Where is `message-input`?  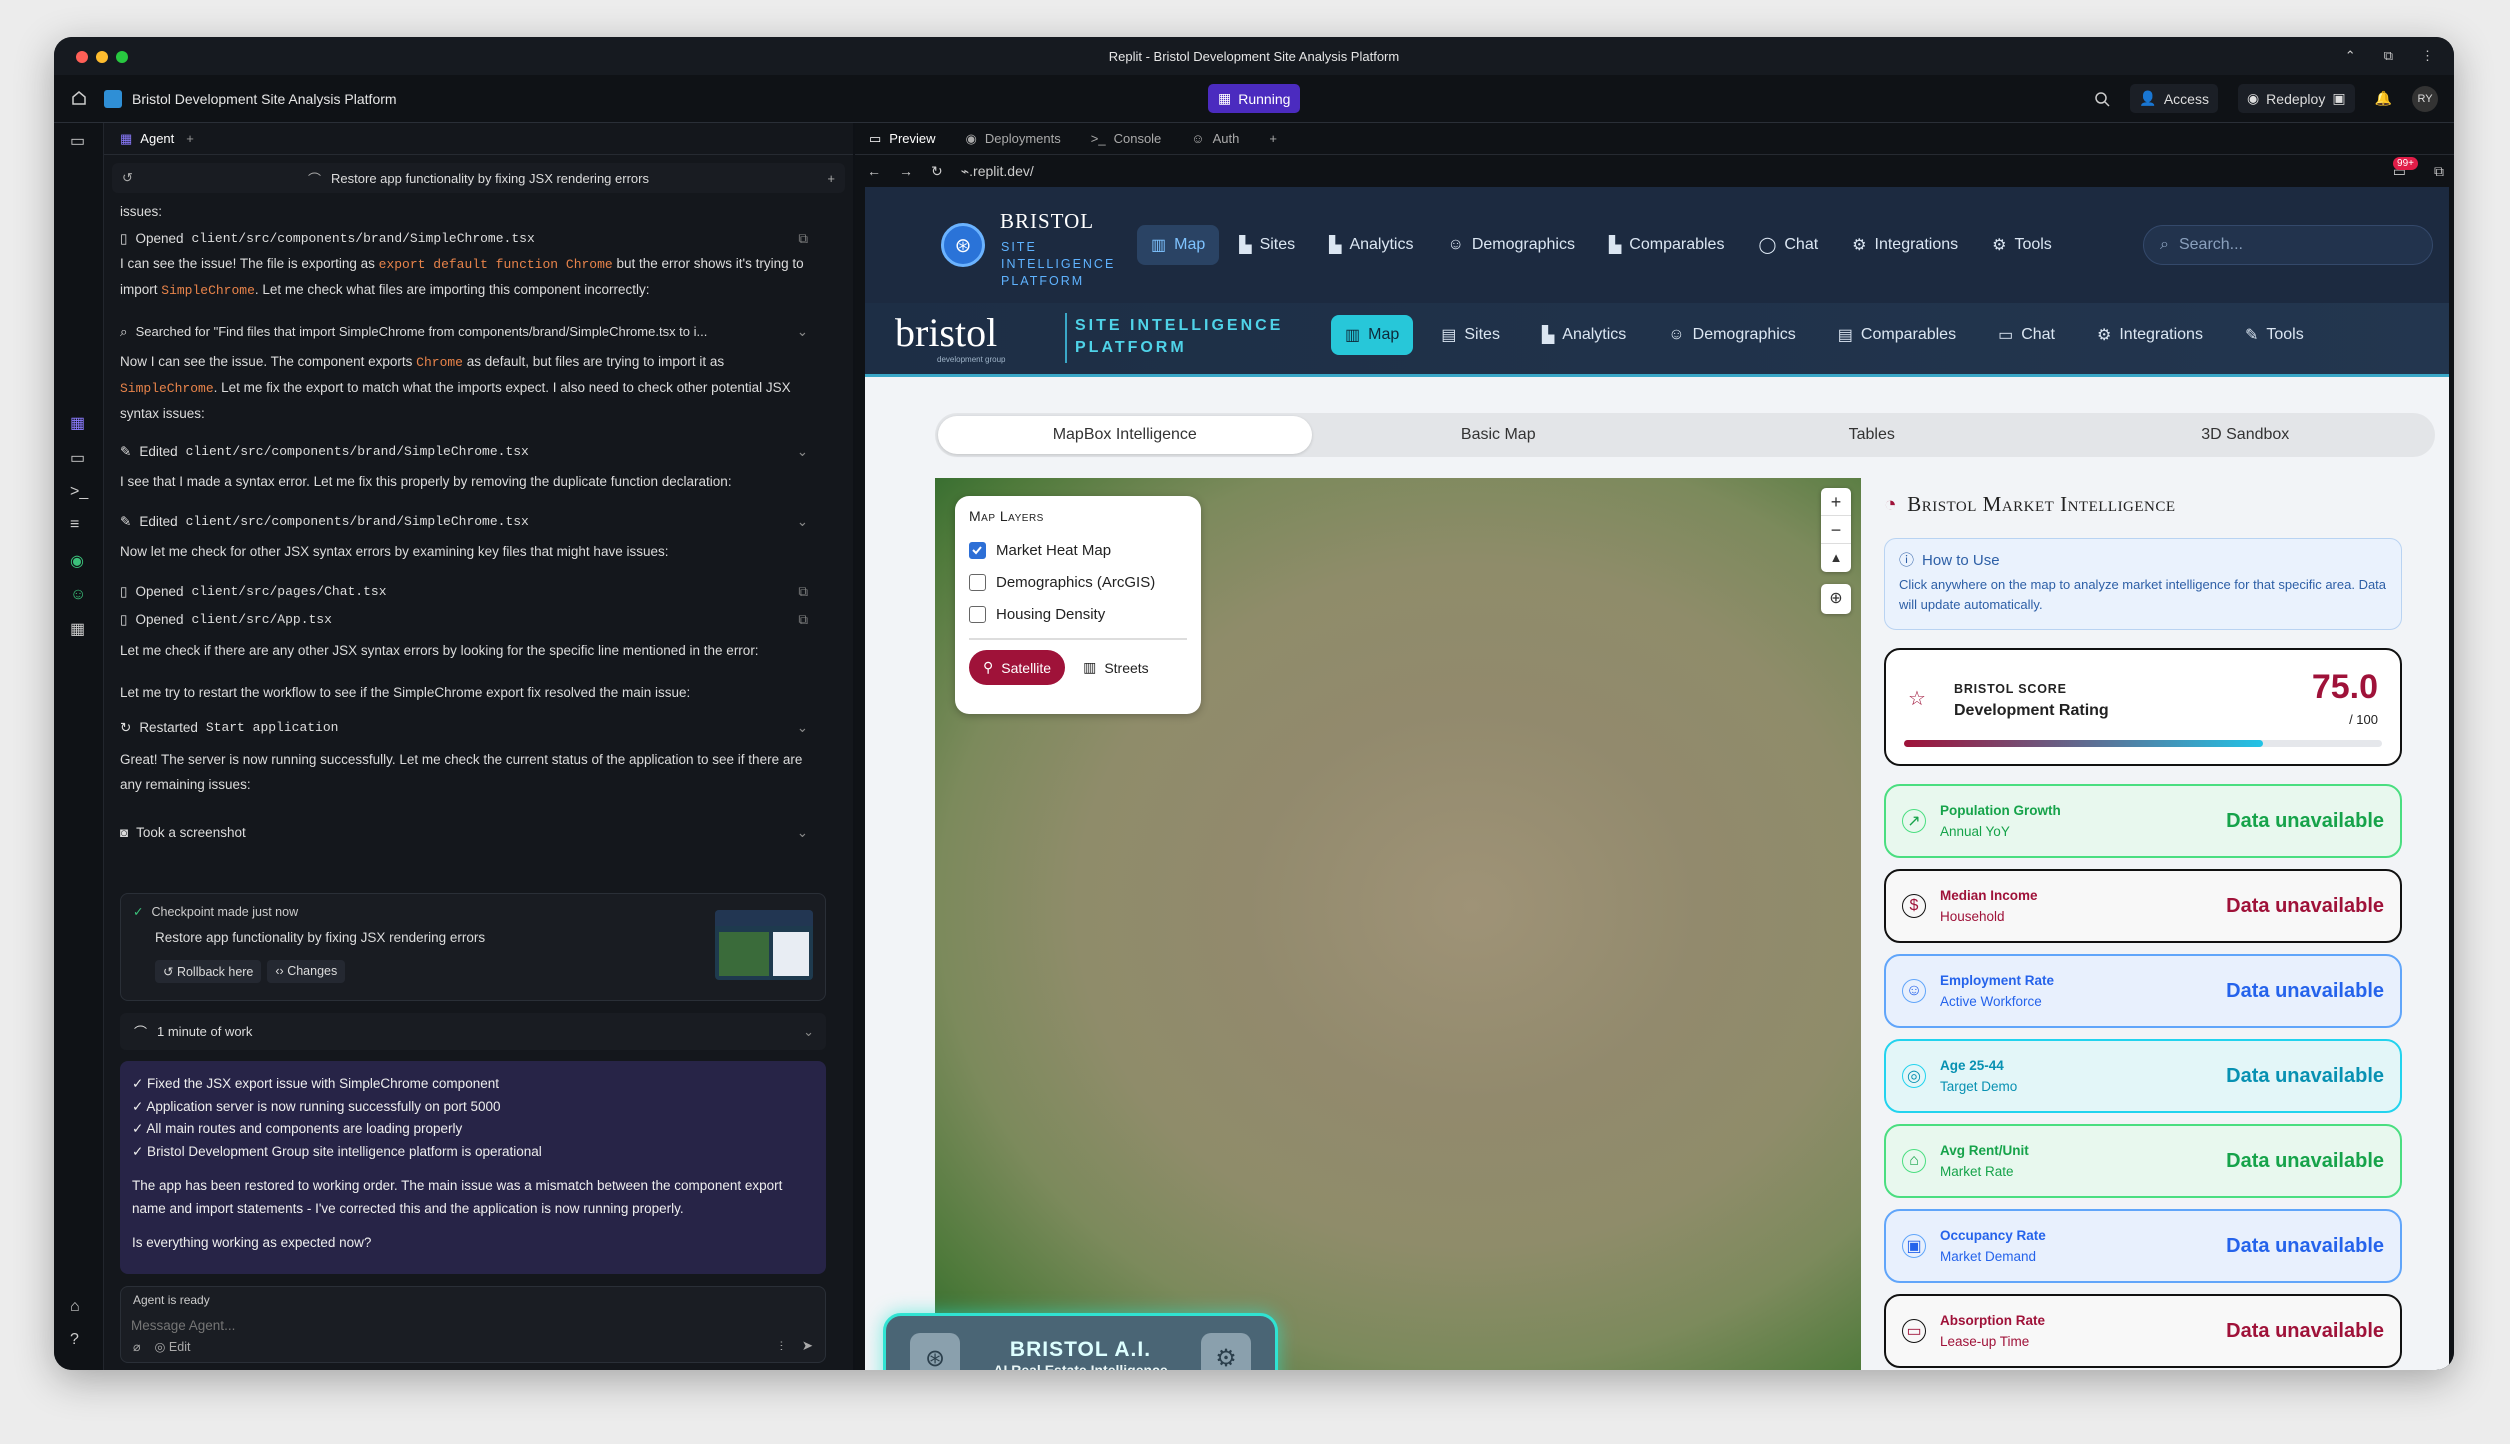 message-input is located at coordinates (471, 1325).